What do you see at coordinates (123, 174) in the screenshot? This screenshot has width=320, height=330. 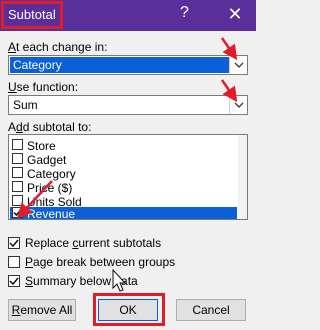 I see `list-item: Category` at bounding box center [123, 174].